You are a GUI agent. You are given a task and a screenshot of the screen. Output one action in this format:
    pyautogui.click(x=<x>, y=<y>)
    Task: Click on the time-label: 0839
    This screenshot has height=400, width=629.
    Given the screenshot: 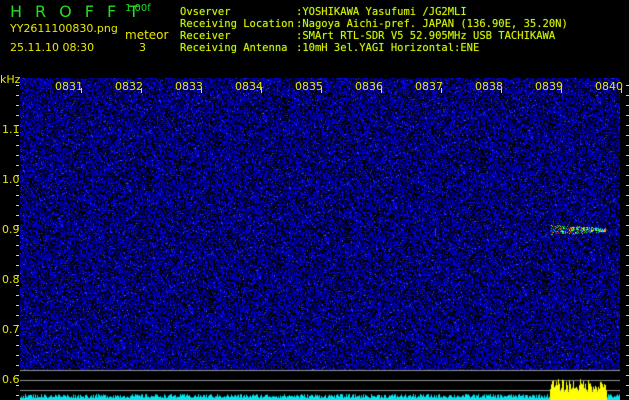 What is the action you would take?
    pyautogui.click(x=549, y=86)
    